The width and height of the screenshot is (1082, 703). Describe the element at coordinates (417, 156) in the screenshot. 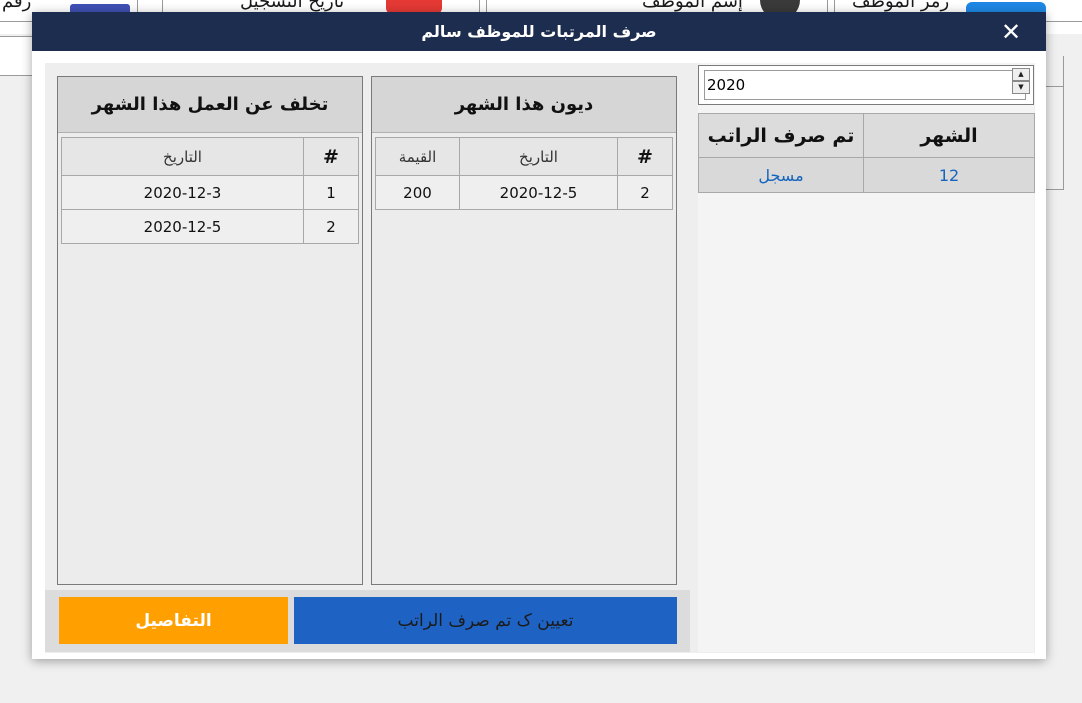

I see `column-header-value: القيمة` at that location.